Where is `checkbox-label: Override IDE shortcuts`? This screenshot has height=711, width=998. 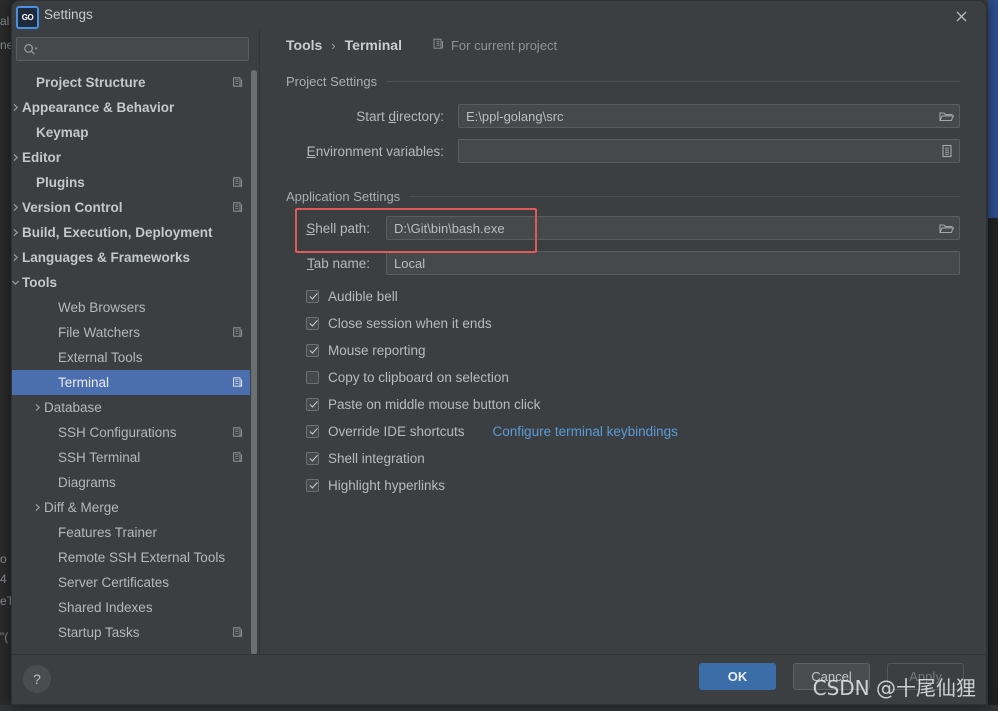 checkbox-label: Override IDE shortcuts is located at coordinates (396, 431).